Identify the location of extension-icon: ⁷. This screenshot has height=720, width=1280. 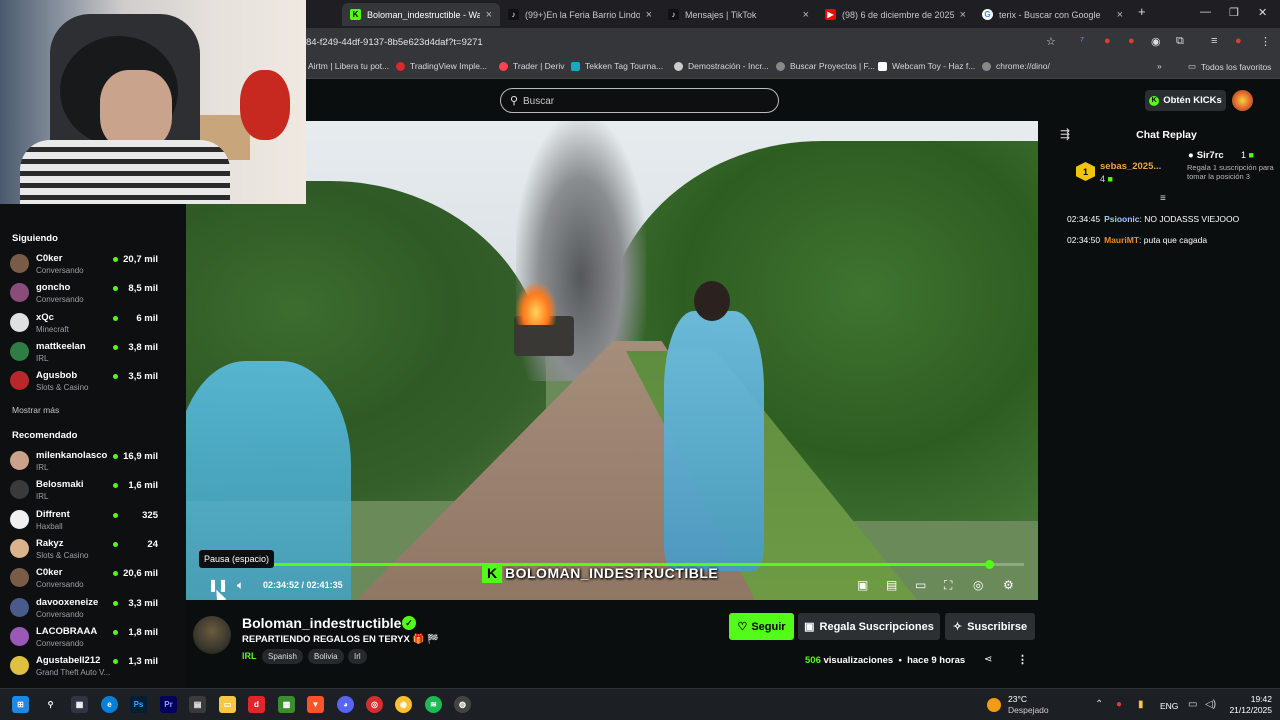
(1082, 41).